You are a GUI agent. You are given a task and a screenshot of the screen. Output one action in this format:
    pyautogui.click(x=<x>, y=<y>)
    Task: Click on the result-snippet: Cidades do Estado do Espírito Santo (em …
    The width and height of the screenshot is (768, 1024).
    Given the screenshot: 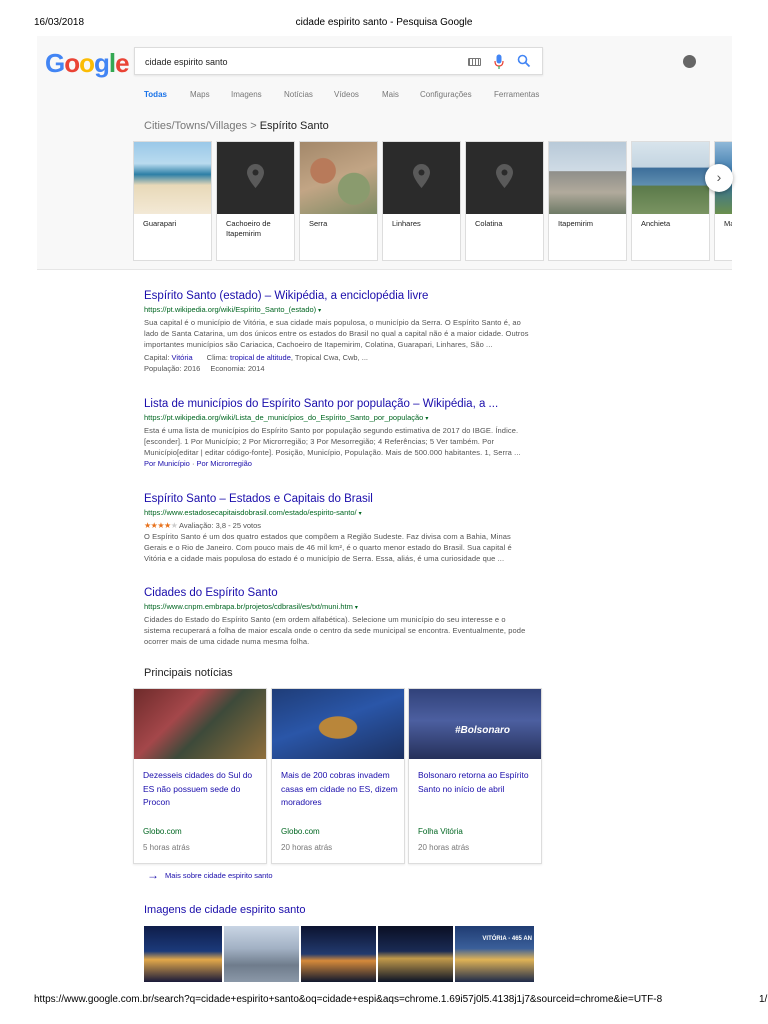 What is the action you would take?
    pyautogui.click(x=335, y=630)
    